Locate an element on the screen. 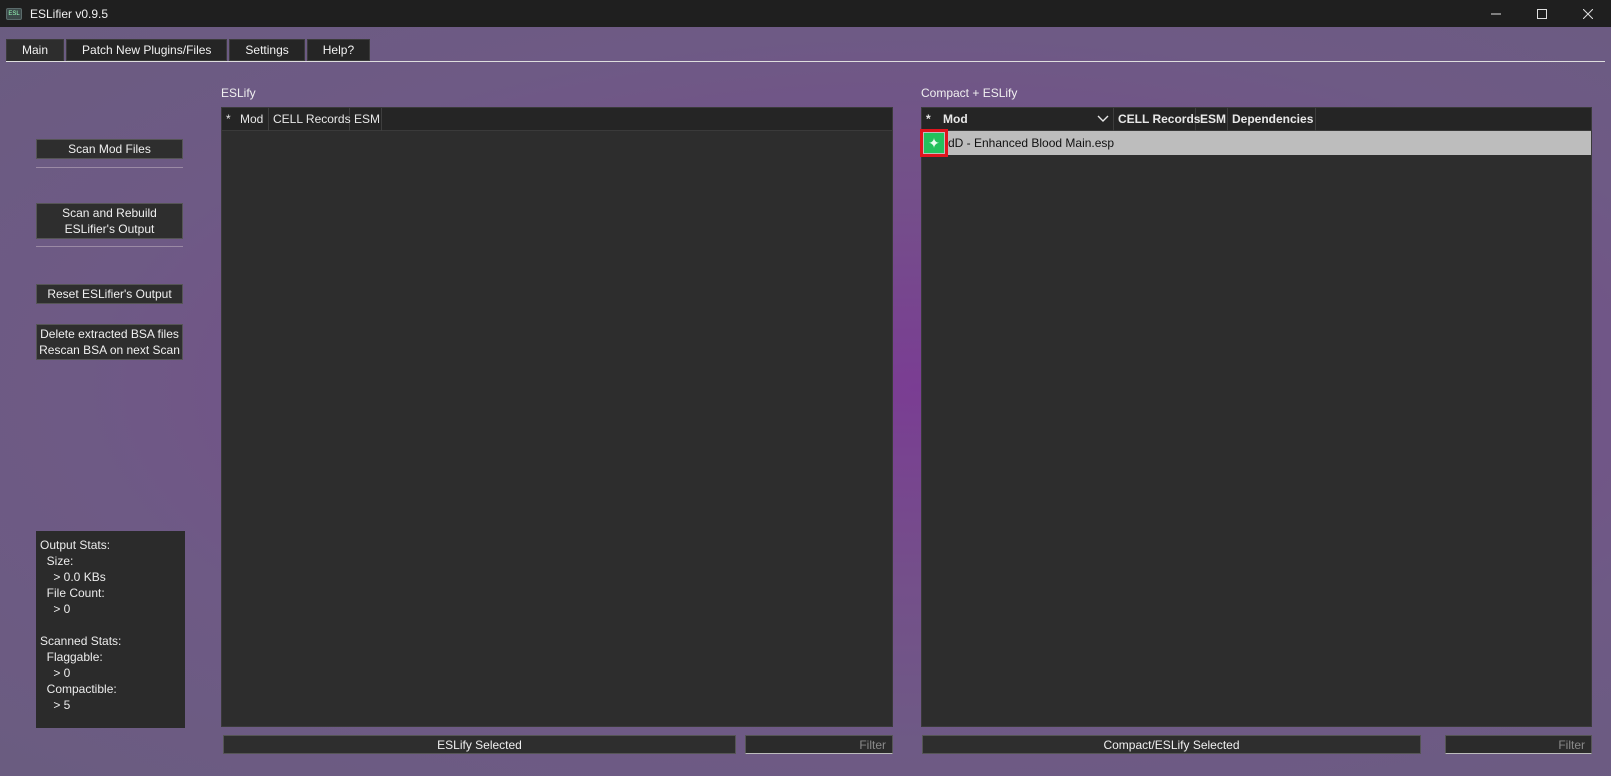 The height and width of the screenshot is (776, 1611). reset-output-label: Reset ESLifier's Output is located at coordinates (109, 294).